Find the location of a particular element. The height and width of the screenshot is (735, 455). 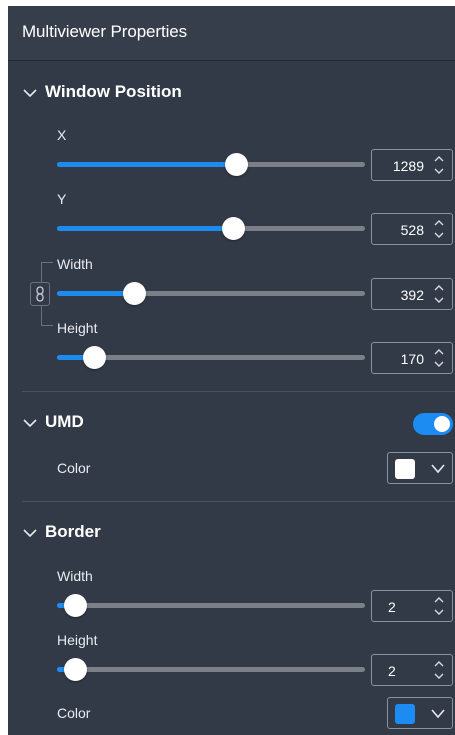

link-icon is located at coordinates (40, 294).